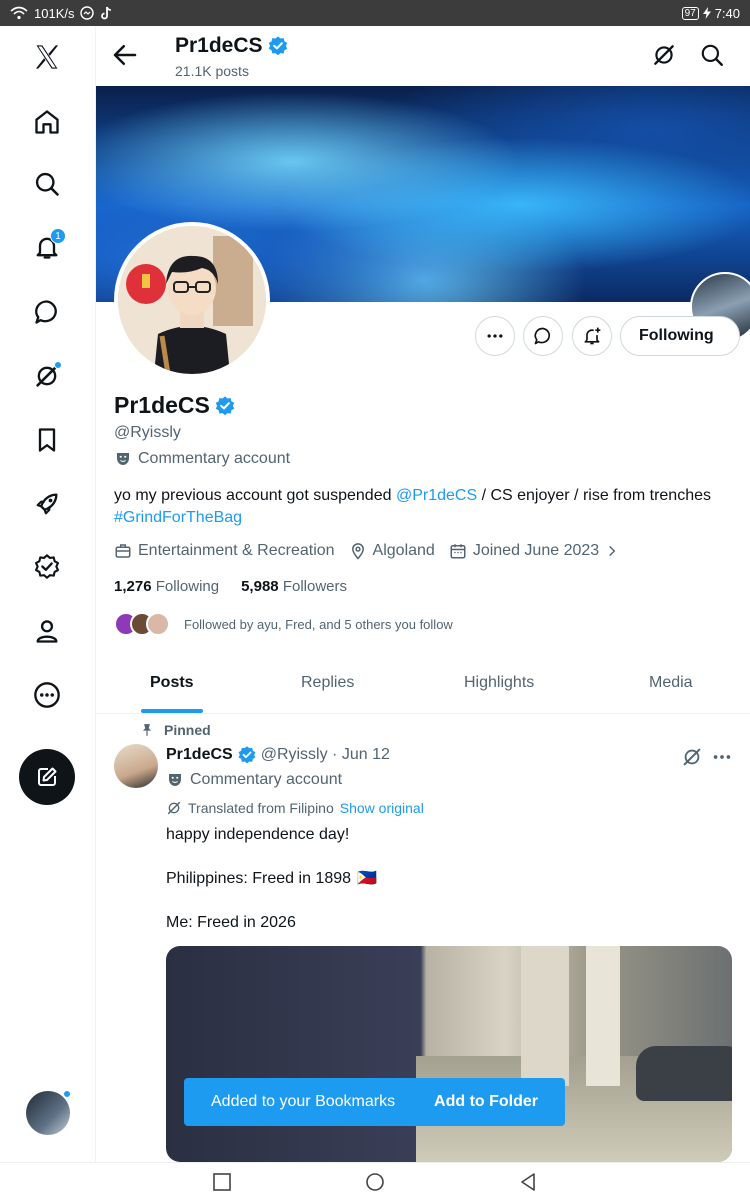 This screenshot has height=1200, width=750. Describe the element at coordinates (266, 779) in the screenshot. I see `post-commentary-text: Commentary account` at that location.